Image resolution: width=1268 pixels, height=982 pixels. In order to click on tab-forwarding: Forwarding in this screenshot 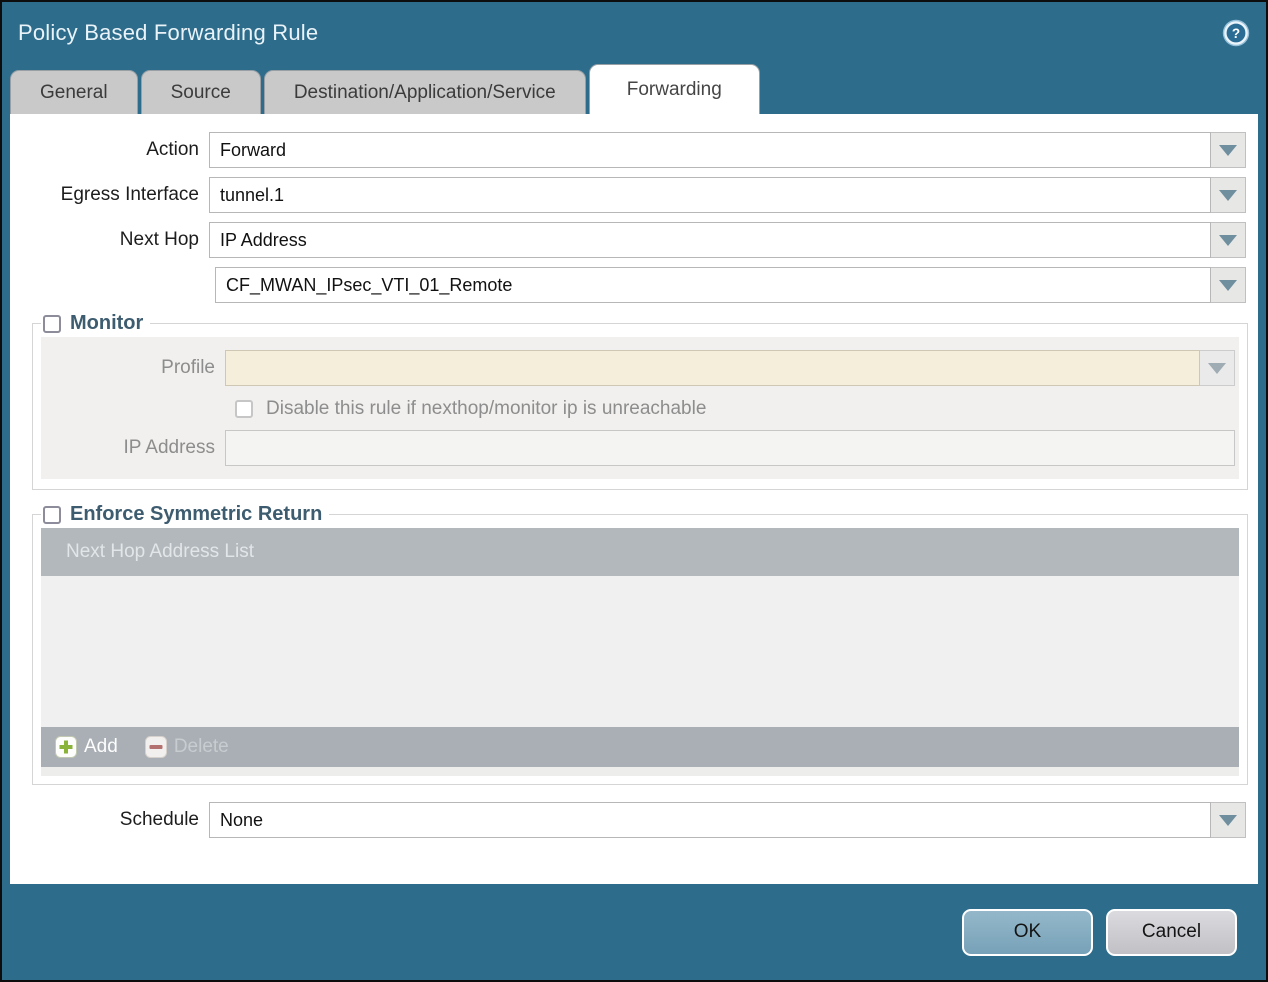, I will do `click(674, 89)`.